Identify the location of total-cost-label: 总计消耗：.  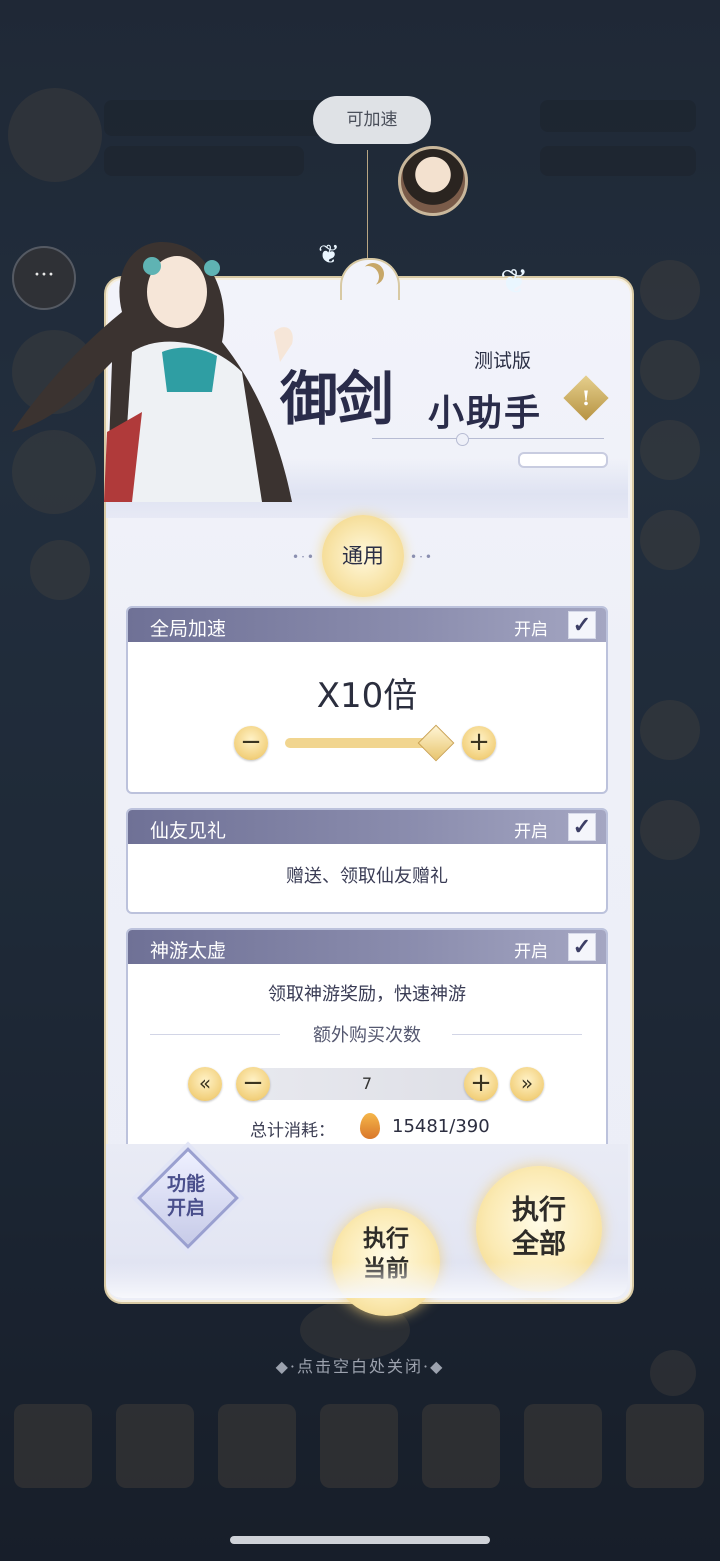
(292, 1131).